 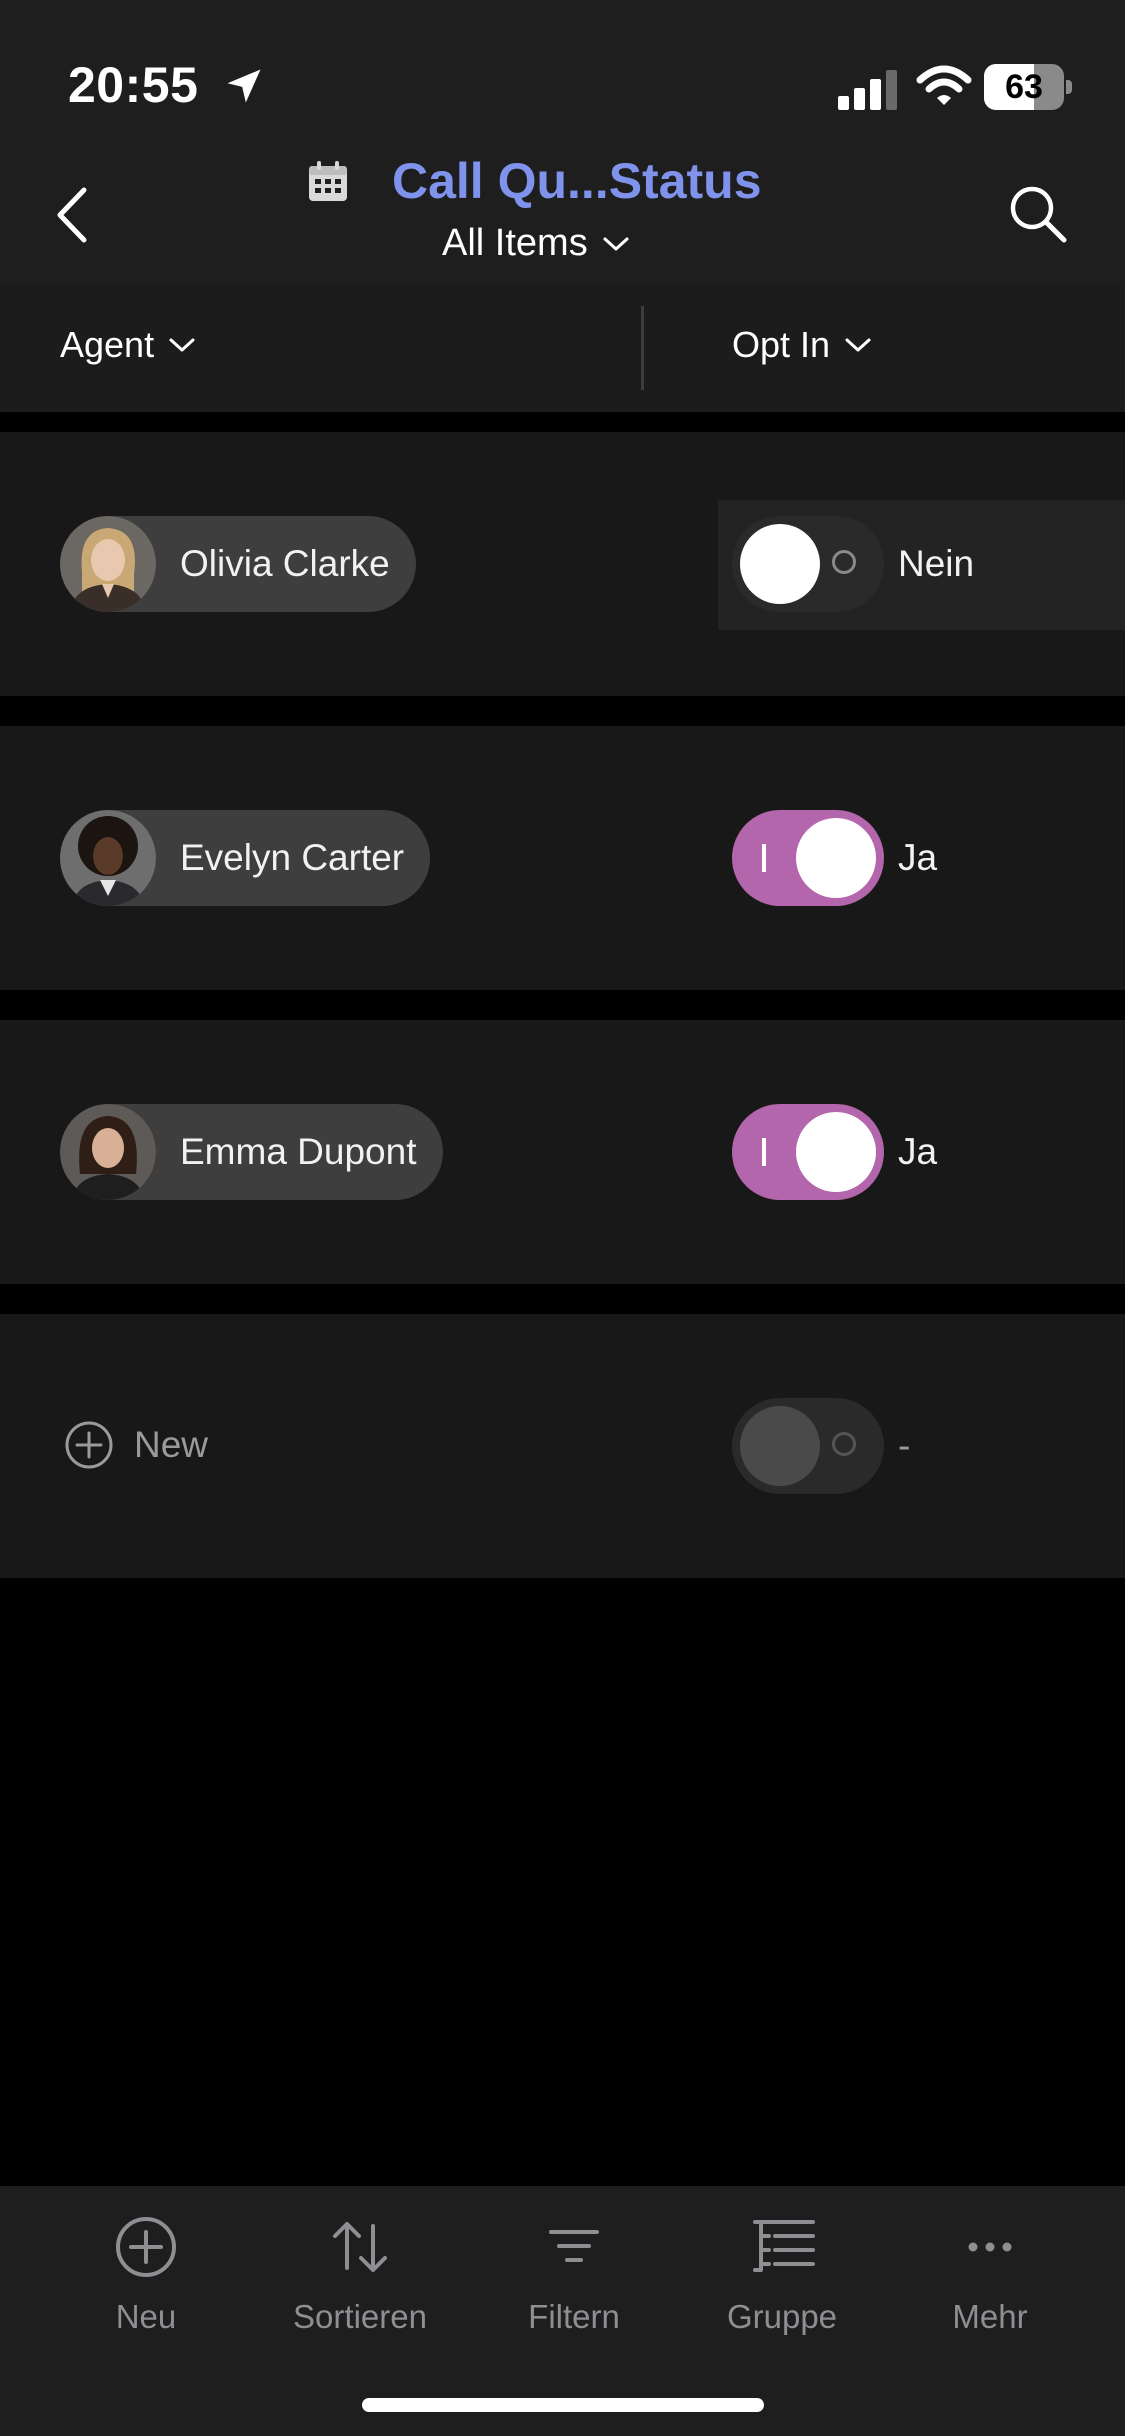 I want to click on toolbar-more-button: Mehr, so click(x=990, y=2274).